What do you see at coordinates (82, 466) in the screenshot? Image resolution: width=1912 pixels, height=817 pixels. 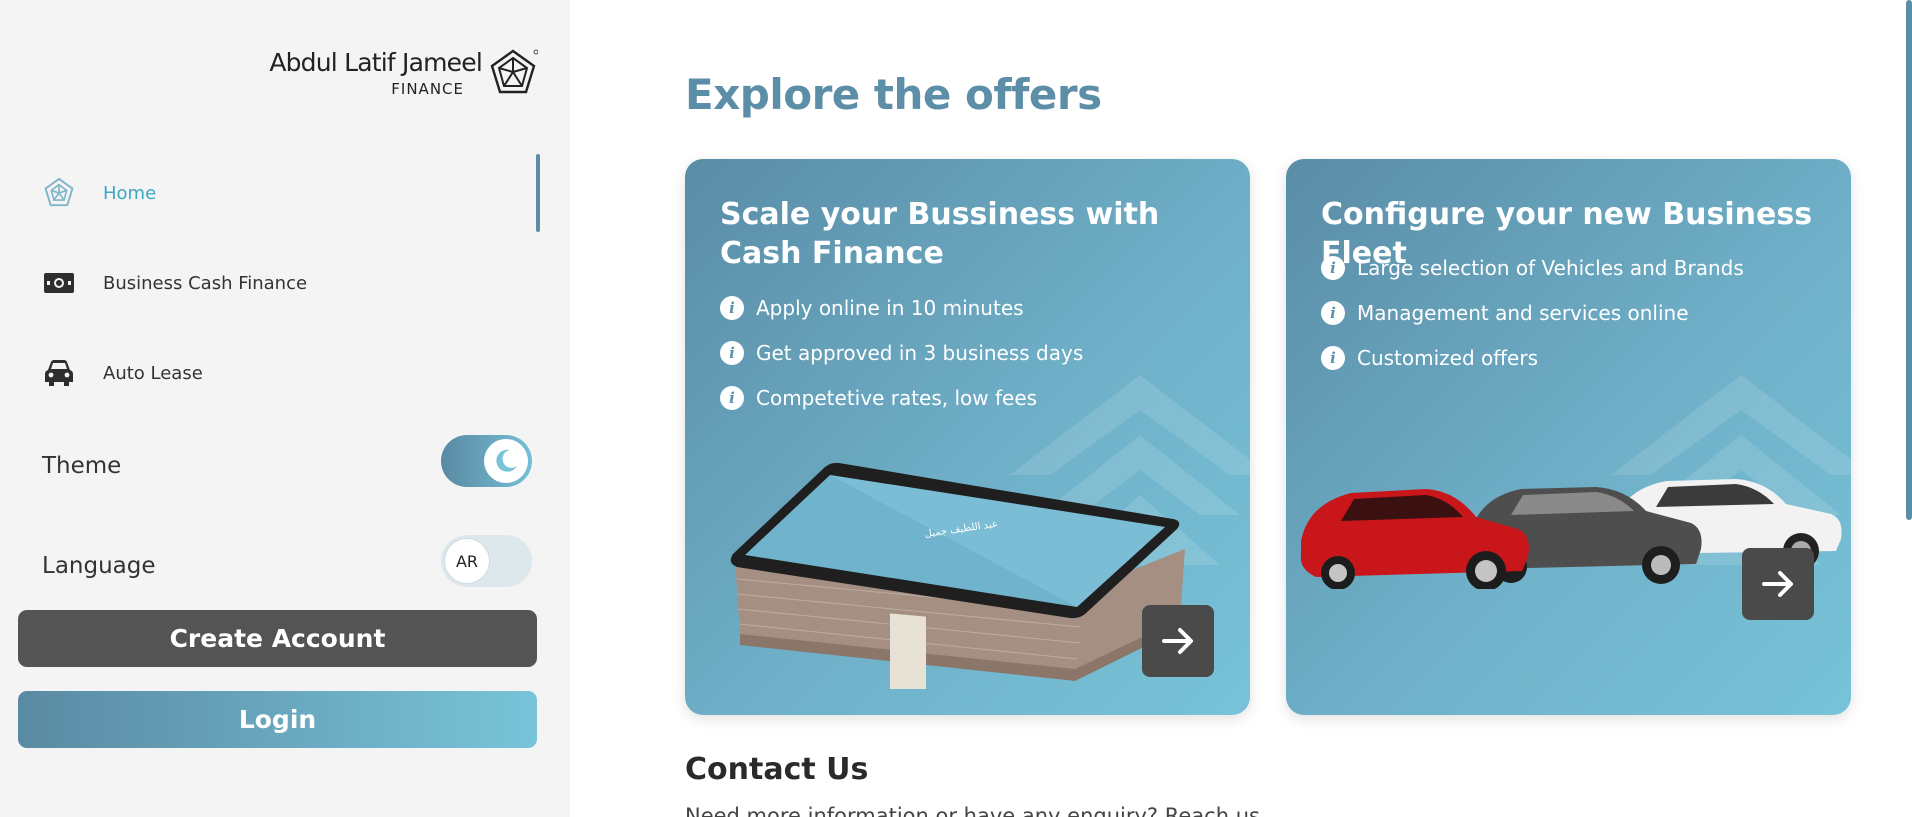 I see `theme-label: Theme` at bounding box center [82, 466].